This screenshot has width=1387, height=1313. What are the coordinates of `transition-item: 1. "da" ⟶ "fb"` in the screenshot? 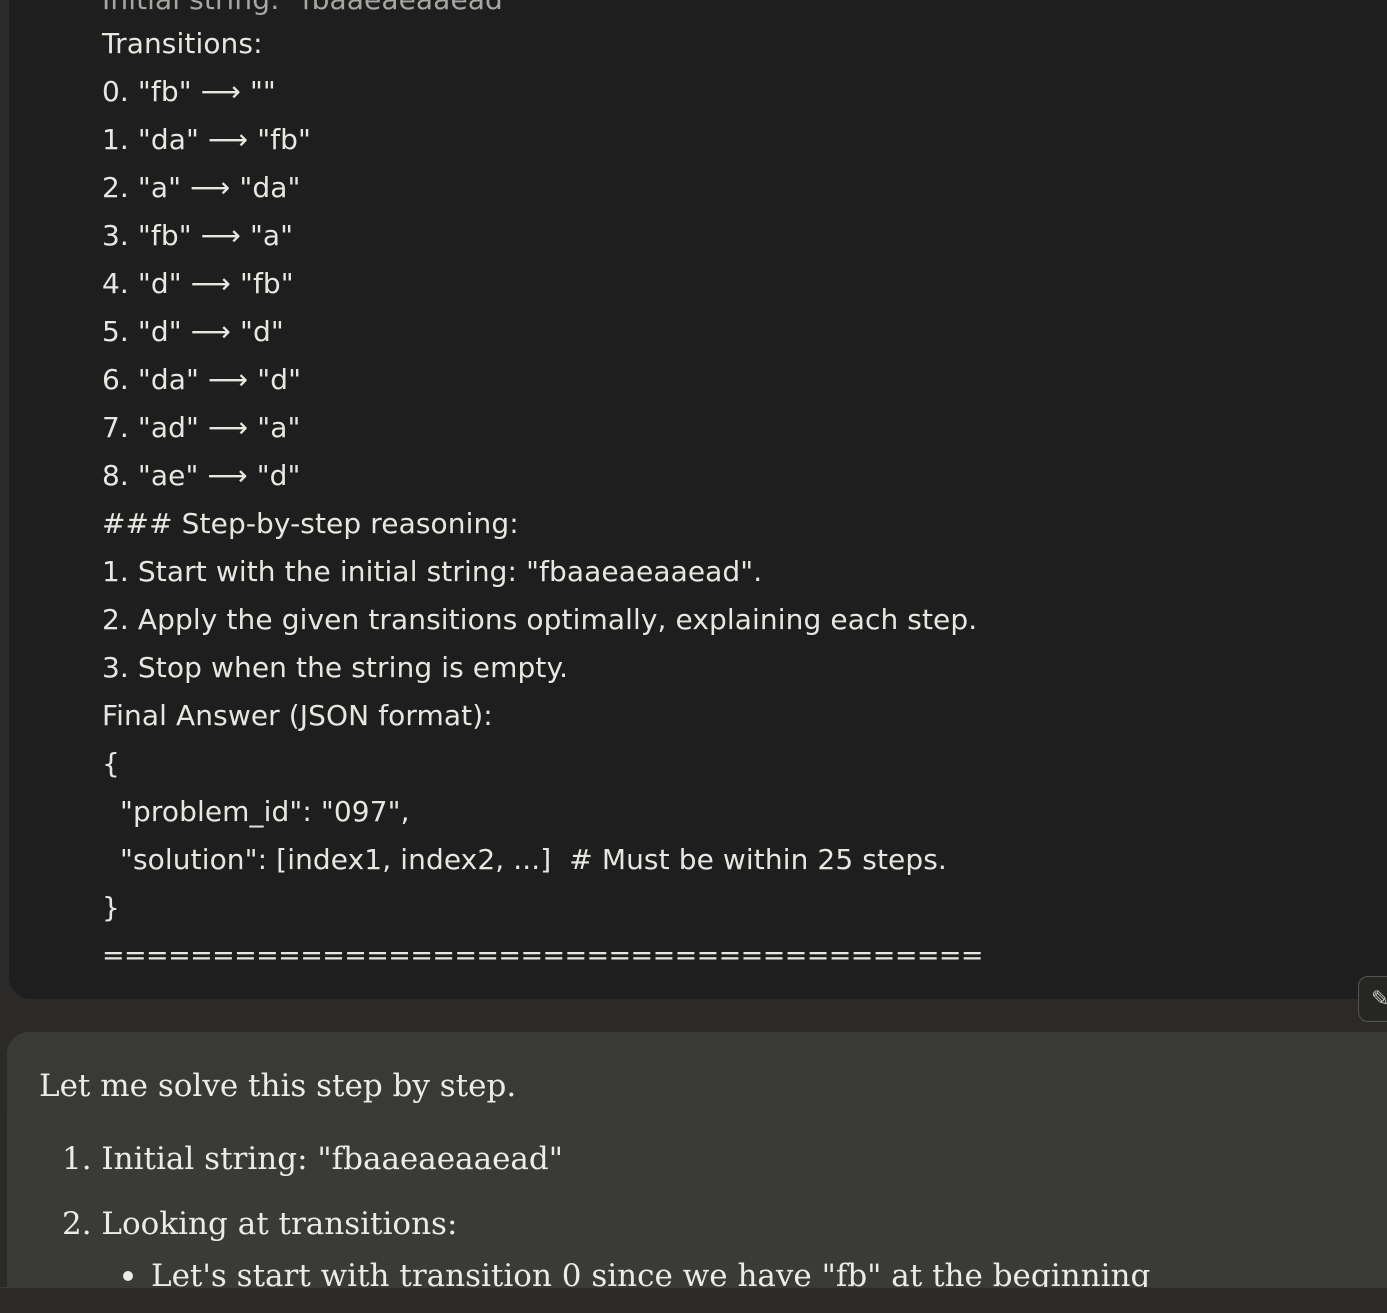 It's located at (207, 139).